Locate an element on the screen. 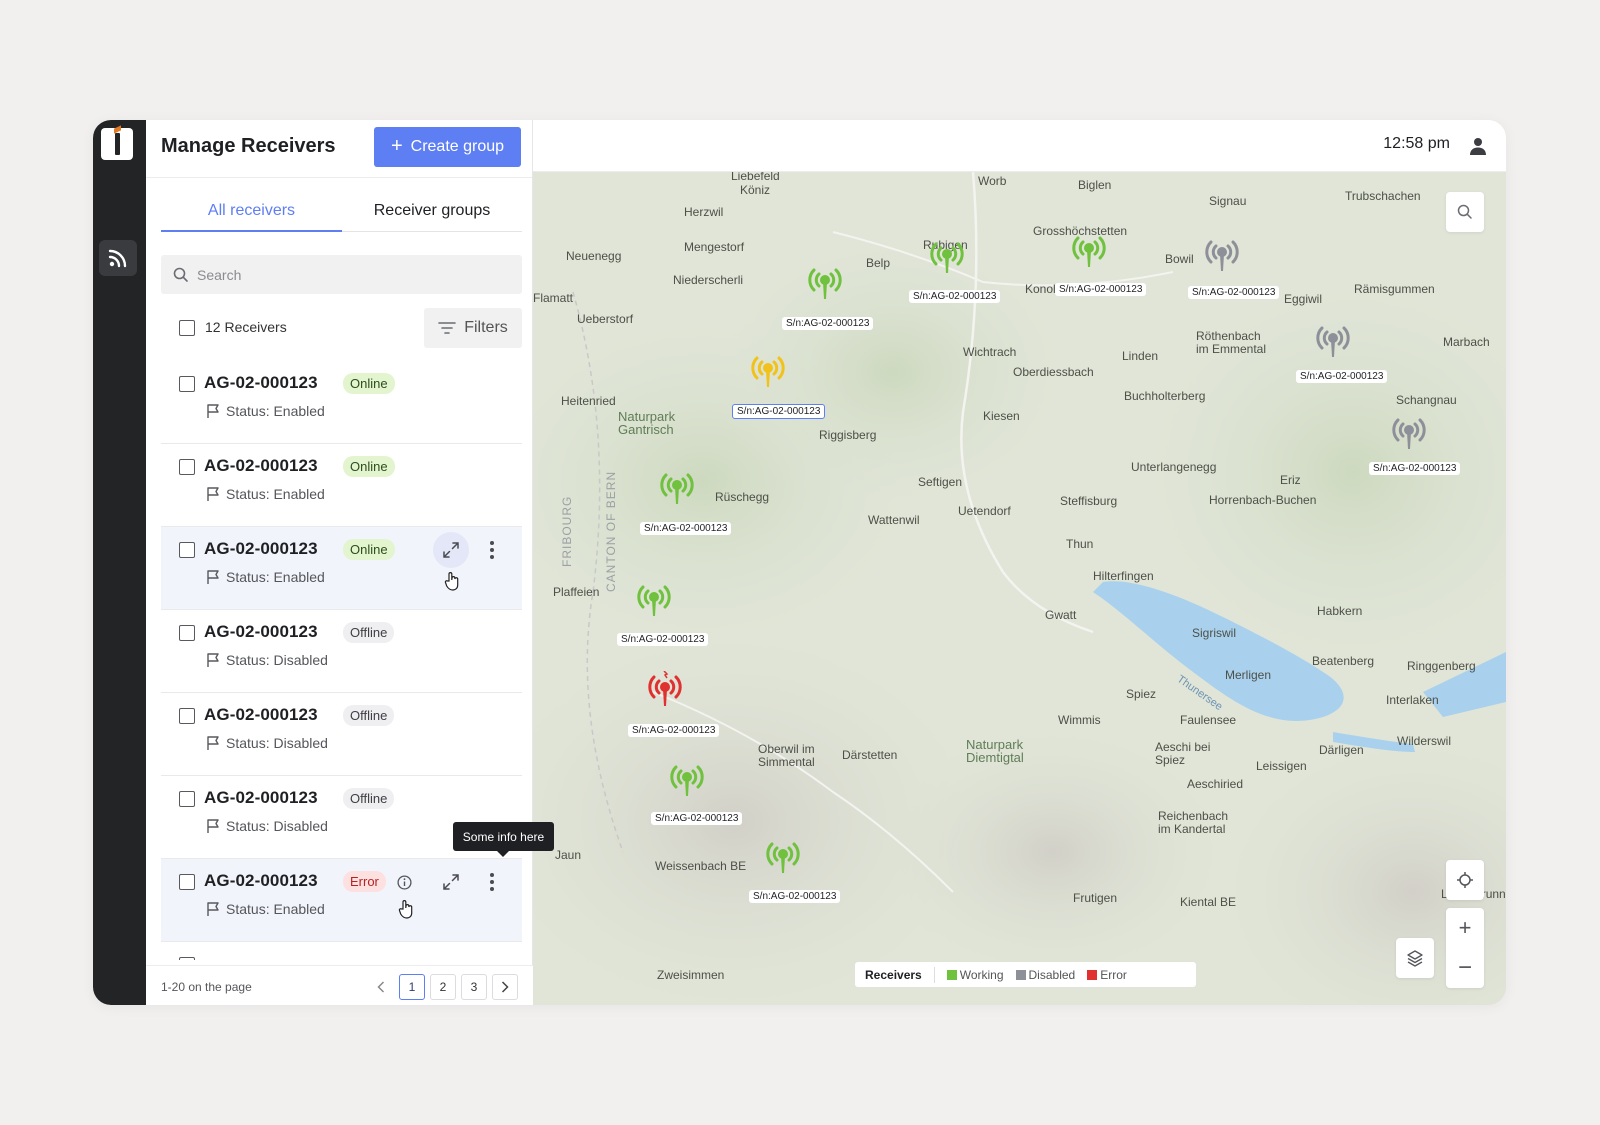 This screenshot has height=1125, width=1600. place-label: Aeschiried is located at coordinates (1215, 784).